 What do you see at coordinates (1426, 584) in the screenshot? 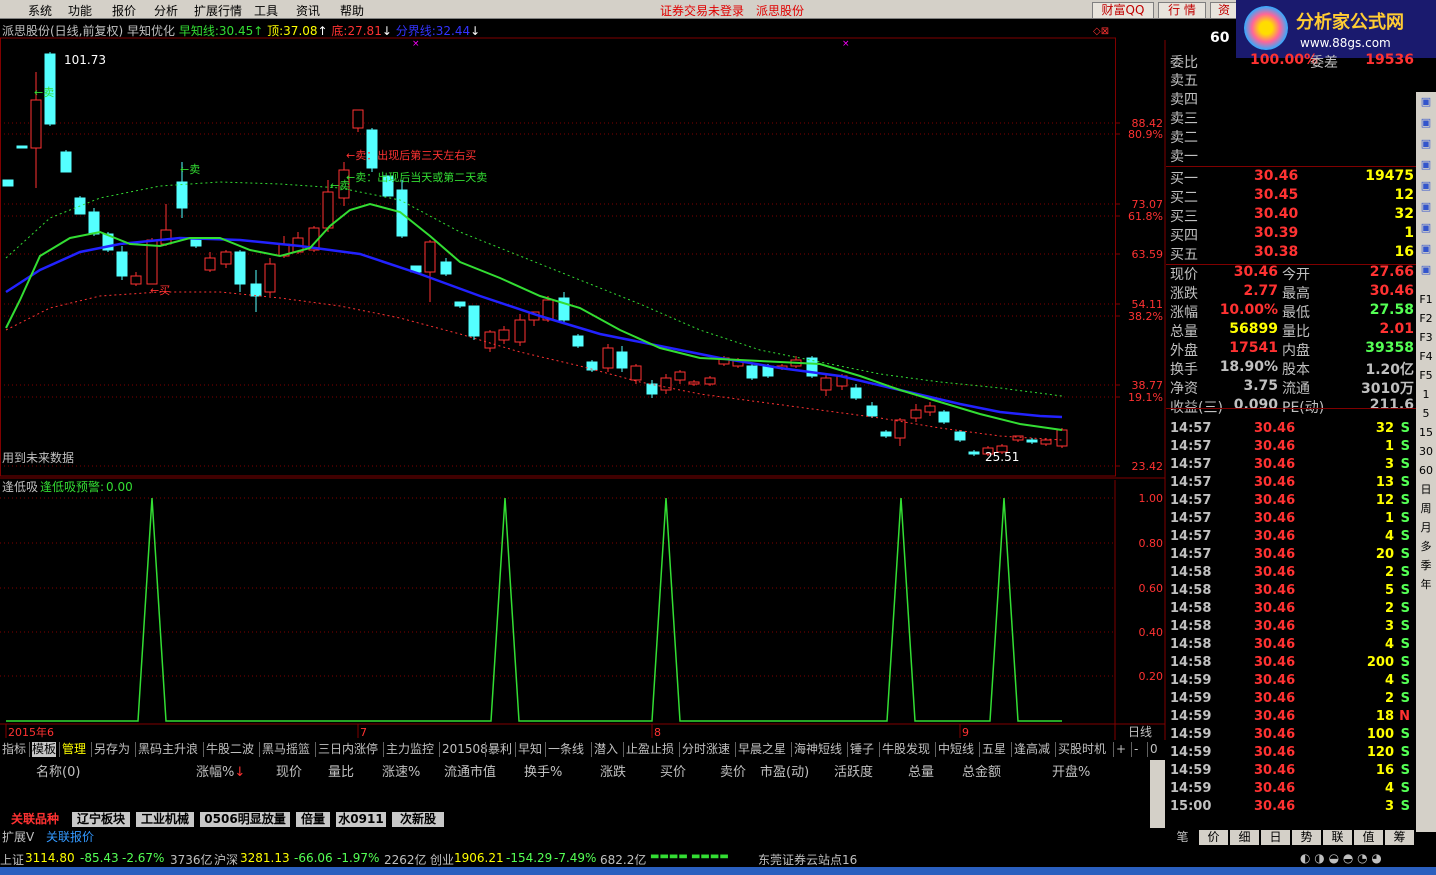
I see `side-button: 年` at bounding box center [1426, 584].